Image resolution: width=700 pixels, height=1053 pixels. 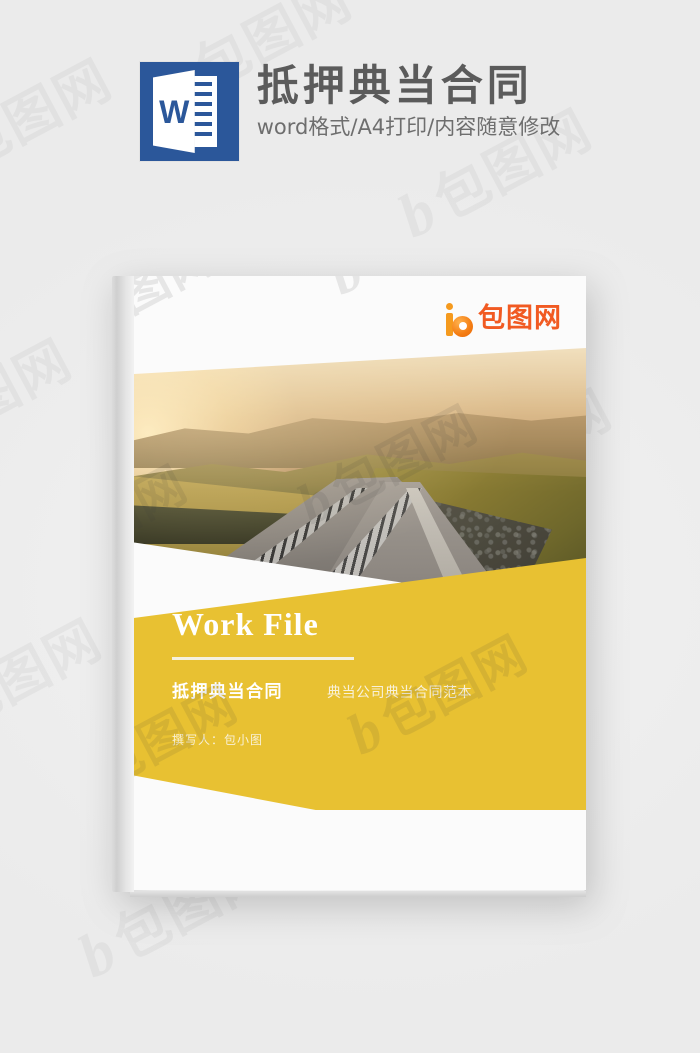 What do you see at coordinates (449, 306) in the screenshot?
I see `logo-dot` at bounding box center [449, 306].